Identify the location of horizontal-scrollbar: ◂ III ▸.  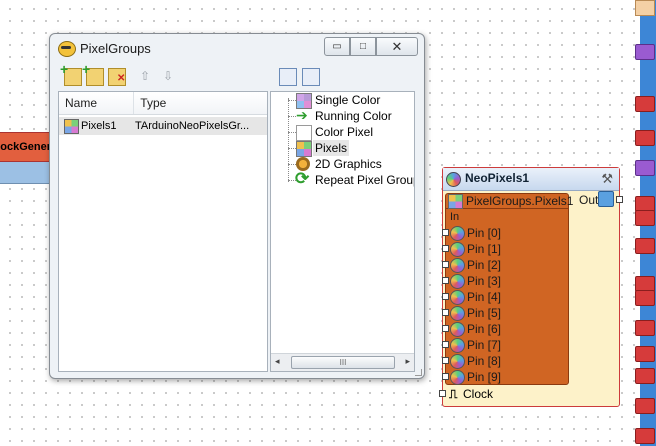
(342, 362).